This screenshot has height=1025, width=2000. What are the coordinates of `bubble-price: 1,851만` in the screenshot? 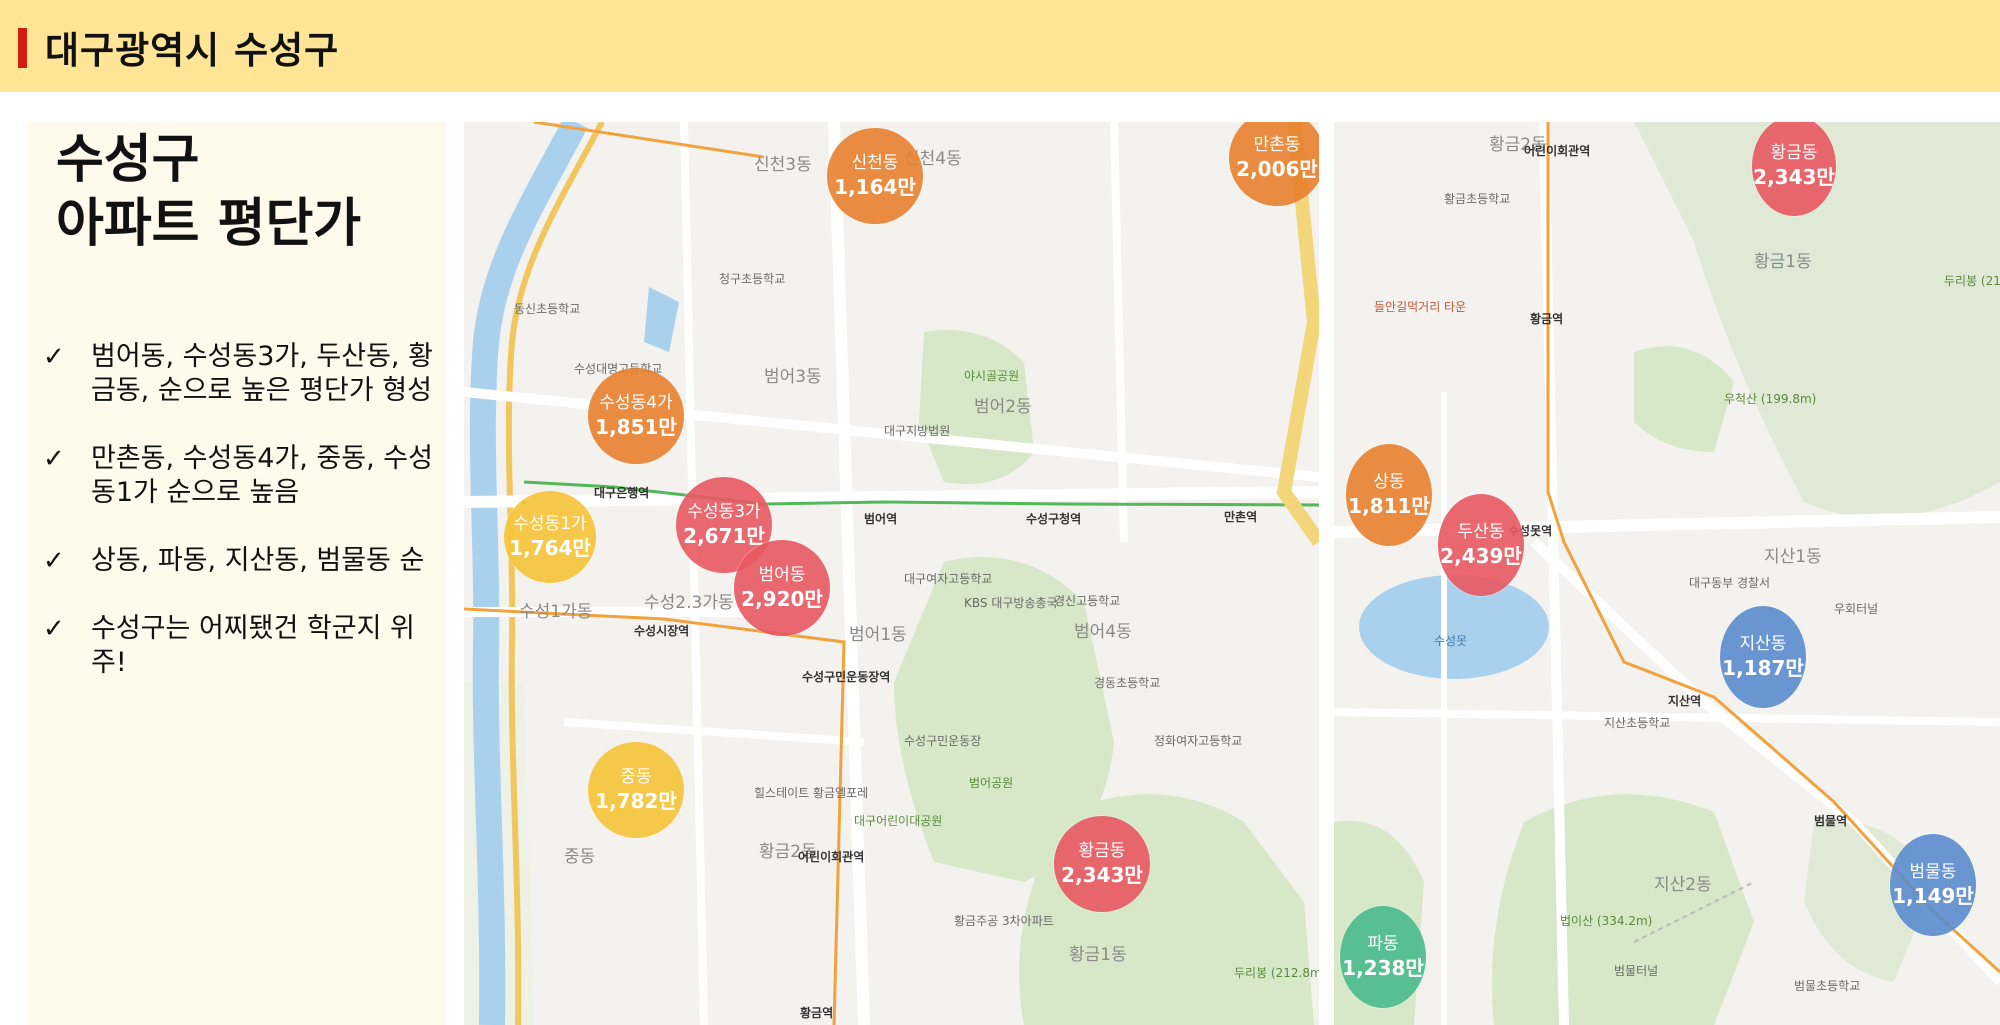 It's located at (636, 427).